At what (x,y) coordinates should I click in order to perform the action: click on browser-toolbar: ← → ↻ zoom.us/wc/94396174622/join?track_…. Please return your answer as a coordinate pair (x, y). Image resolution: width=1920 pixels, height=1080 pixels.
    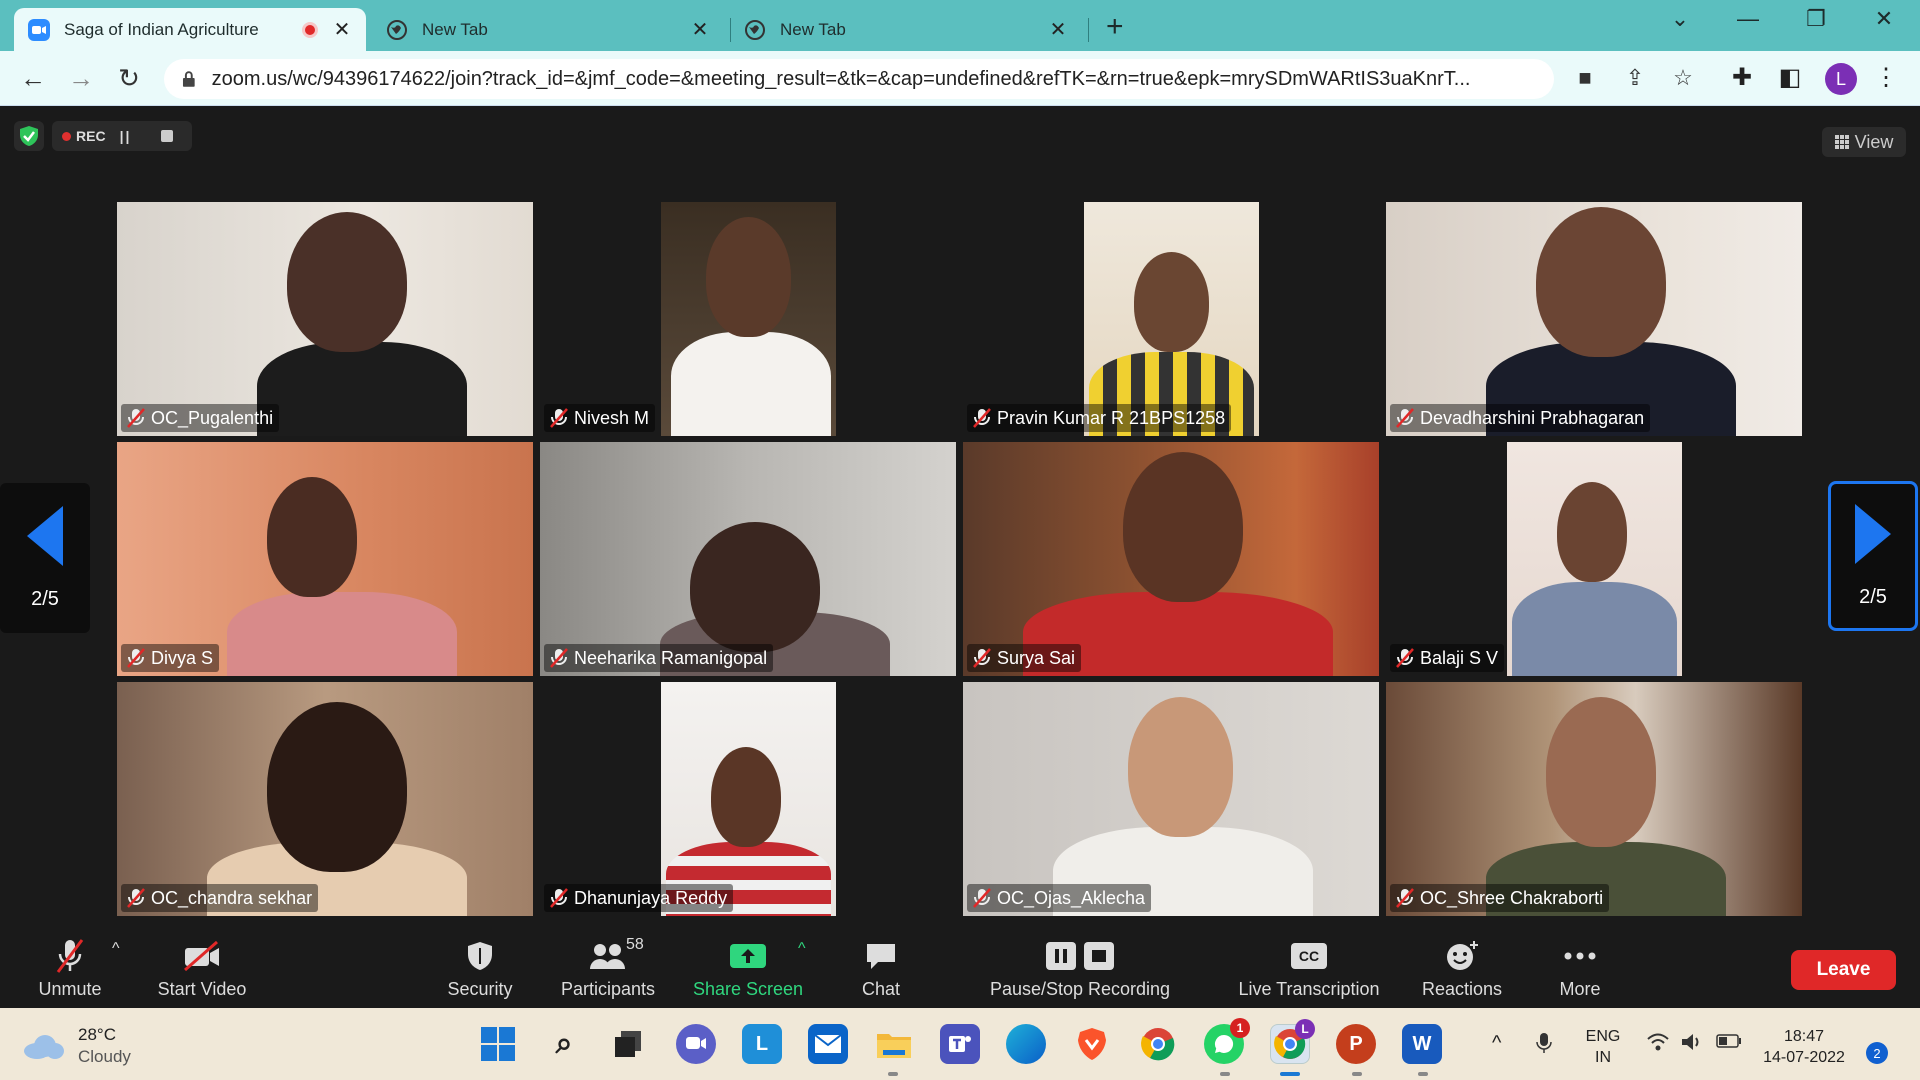
    Looking at the image, I should click on (960, 78).